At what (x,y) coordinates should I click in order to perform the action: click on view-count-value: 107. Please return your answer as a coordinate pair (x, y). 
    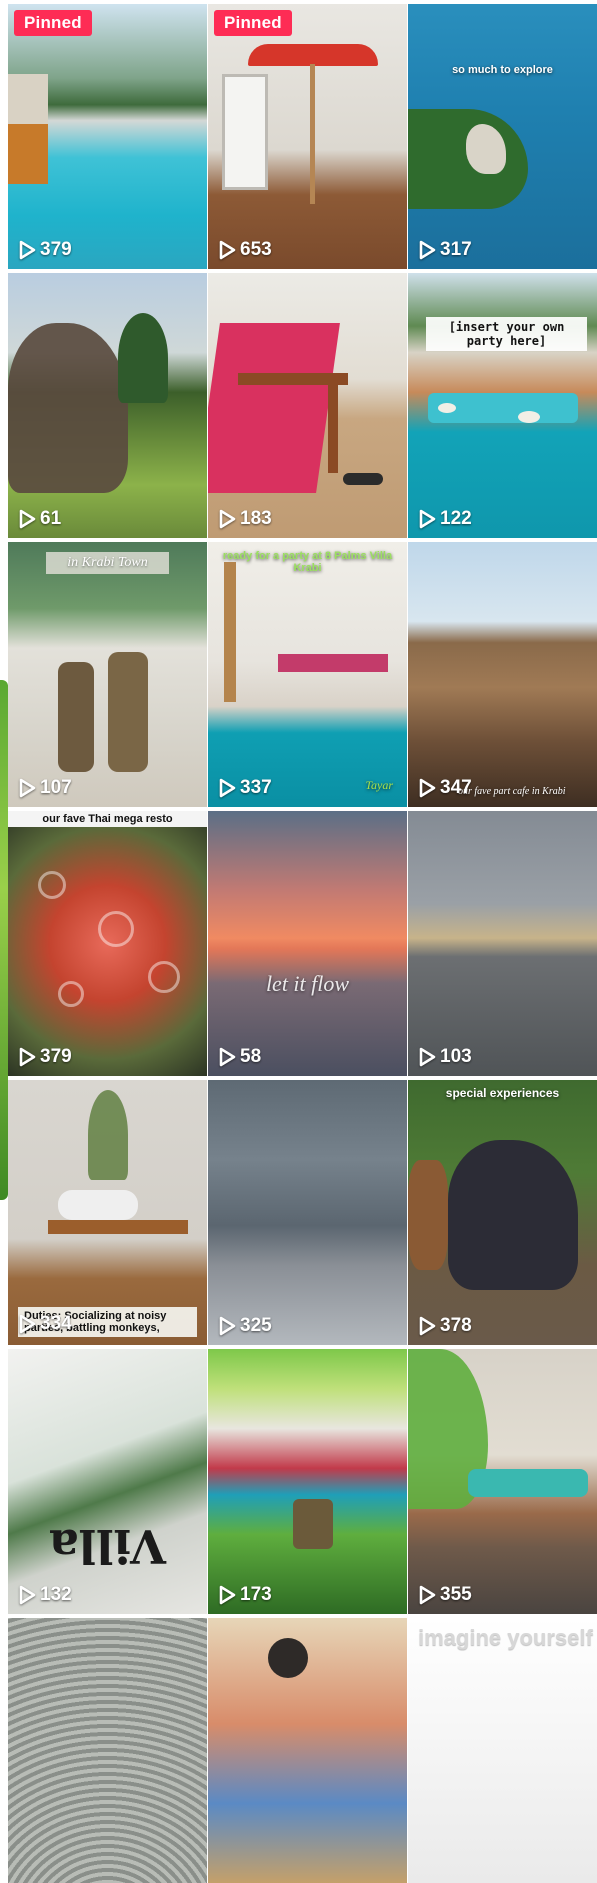
    Looking at the image, I should click on (56, 787).